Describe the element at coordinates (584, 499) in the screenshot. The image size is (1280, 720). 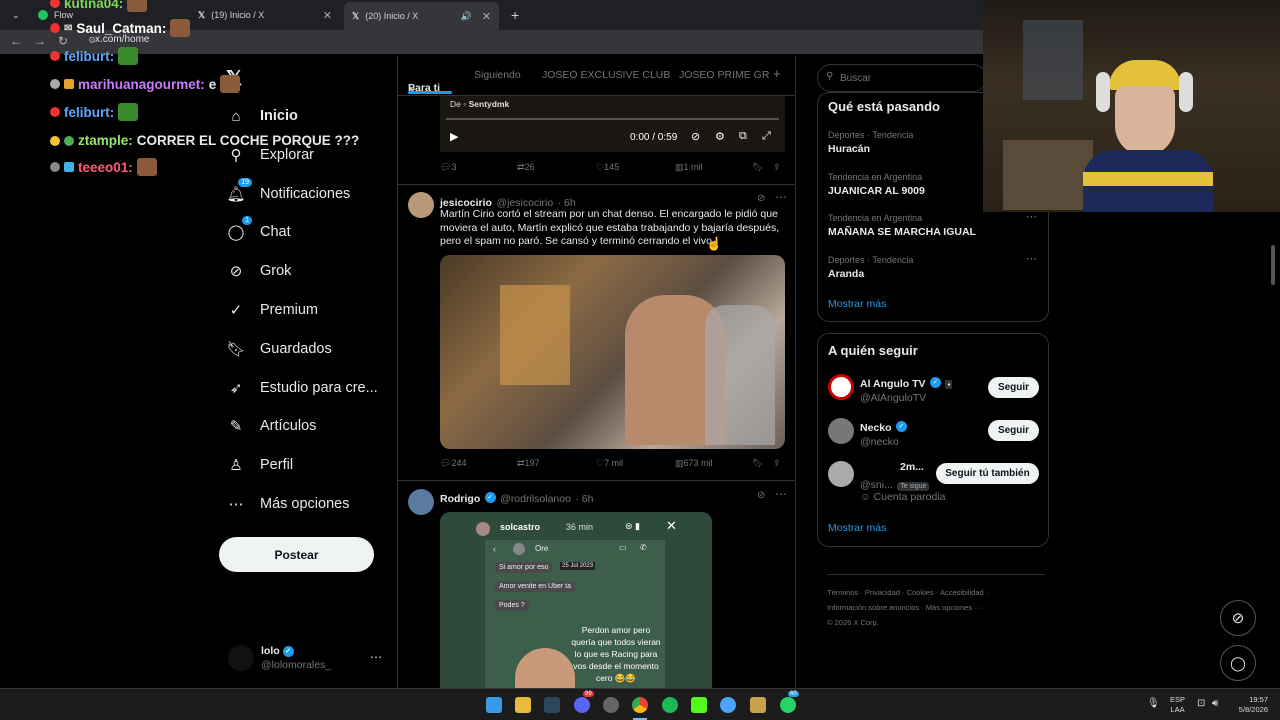
I see `tweet-time: · 6h` at that location.